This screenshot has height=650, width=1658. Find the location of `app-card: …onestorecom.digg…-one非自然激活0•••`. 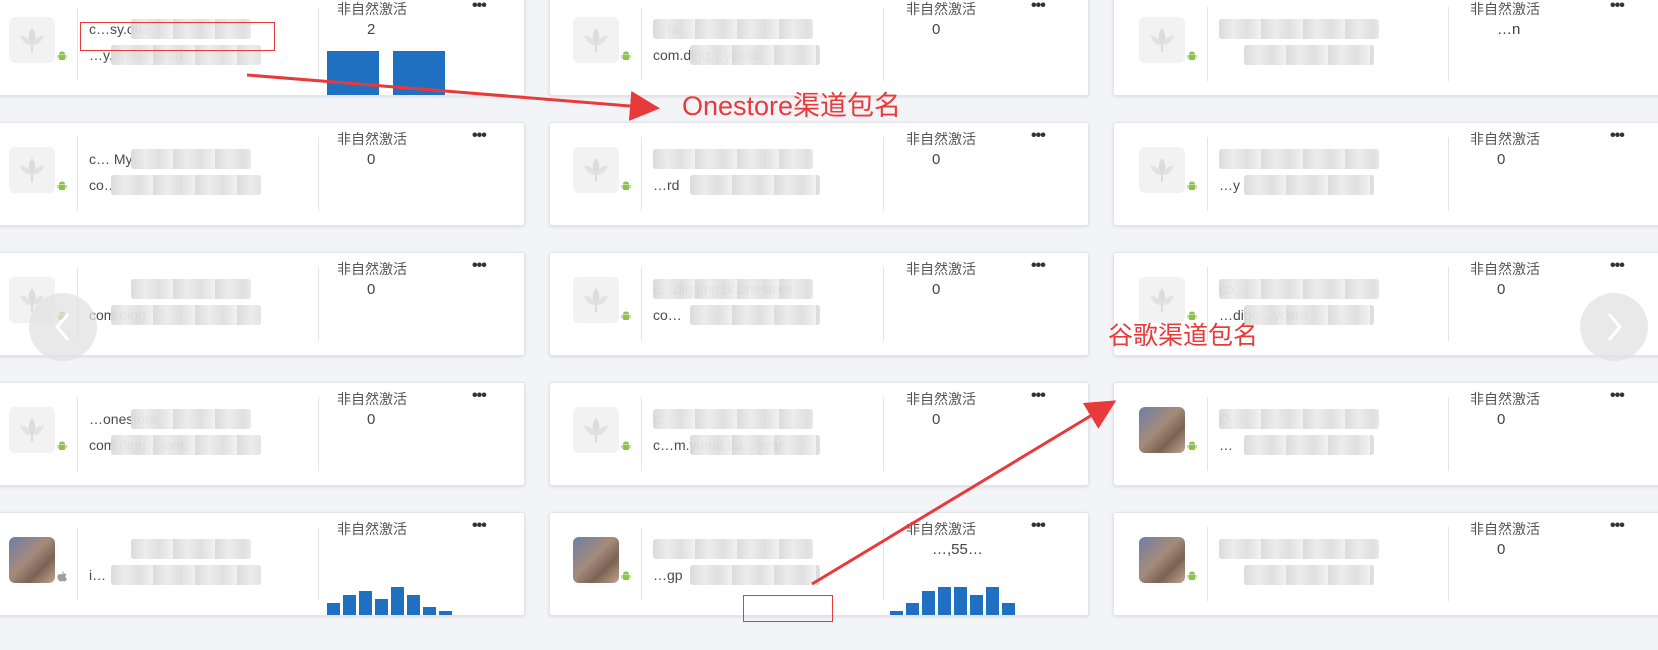

app-card: …onestorecom.digg…-one非自然激活0••• is located at coordinates (262, 434).